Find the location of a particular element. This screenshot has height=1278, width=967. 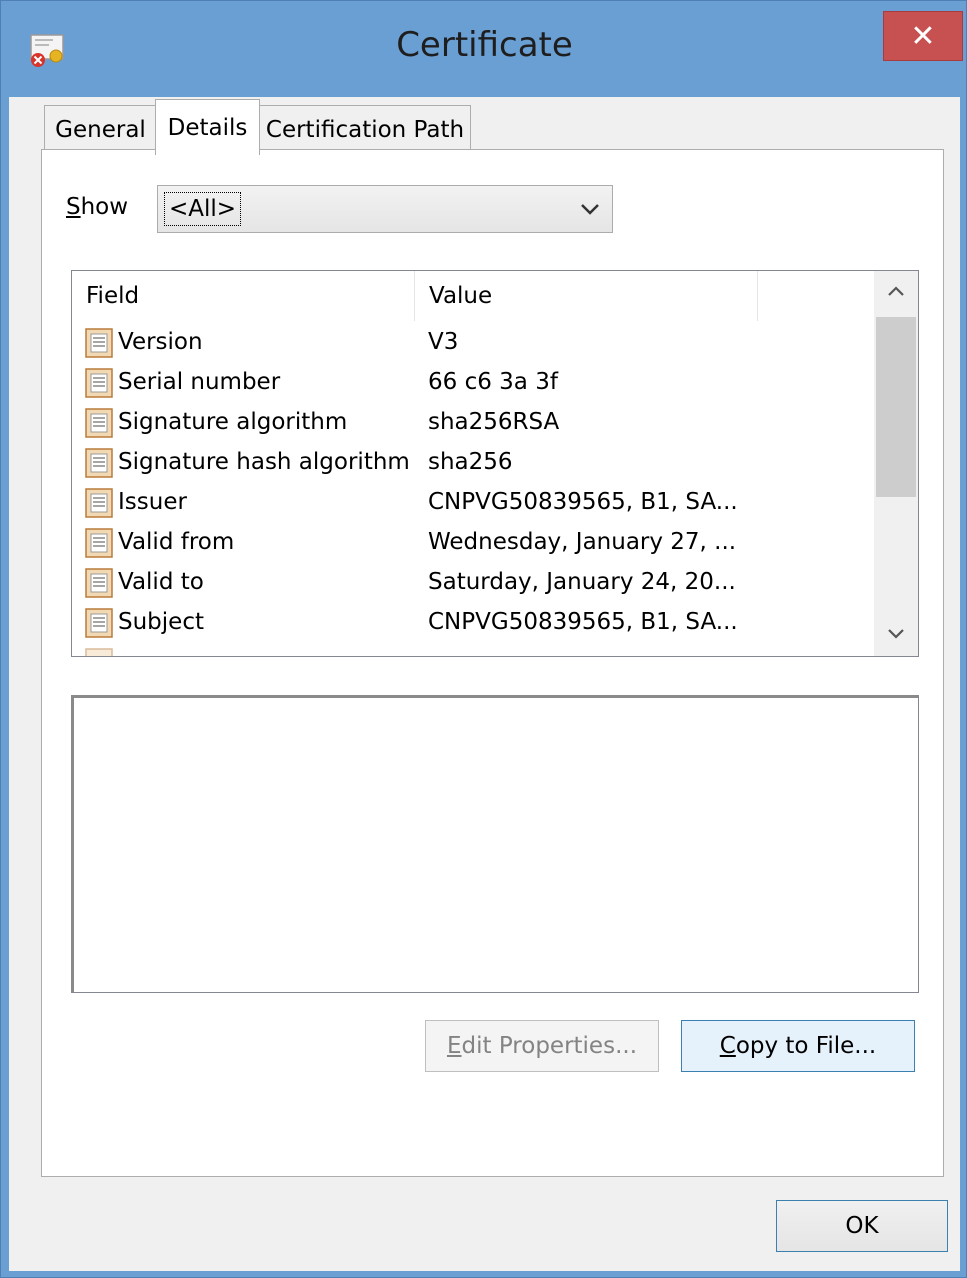

tab-details: Details is located at coordinates (207, 127).